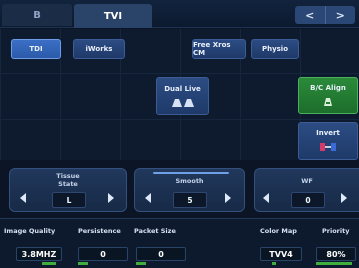 The image size is (359, 268). What do you see at coordinates (36, 243) in the screenshot?
I see `image-quality-param: Image Quality 3.8MHZ` at bounding box center [36, 243].